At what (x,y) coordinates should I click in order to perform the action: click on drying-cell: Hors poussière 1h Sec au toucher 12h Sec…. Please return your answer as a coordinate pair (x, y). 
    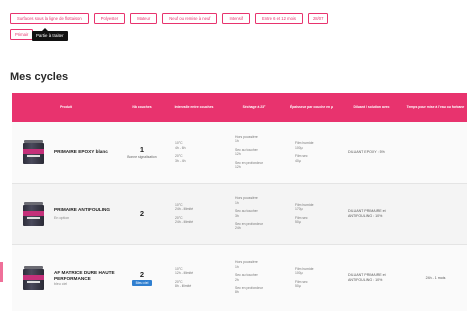
    Looking at the image, I should click on (254, 152).